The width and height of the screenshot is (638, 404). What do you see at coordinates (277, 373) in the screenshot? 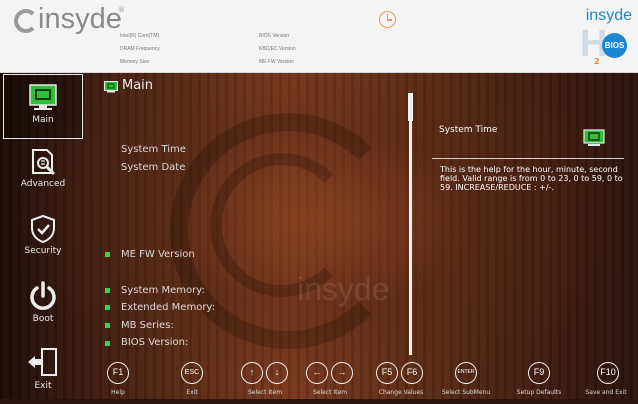
I see `arrow-down-key-button: ↓` at bounding box center [277, 373].